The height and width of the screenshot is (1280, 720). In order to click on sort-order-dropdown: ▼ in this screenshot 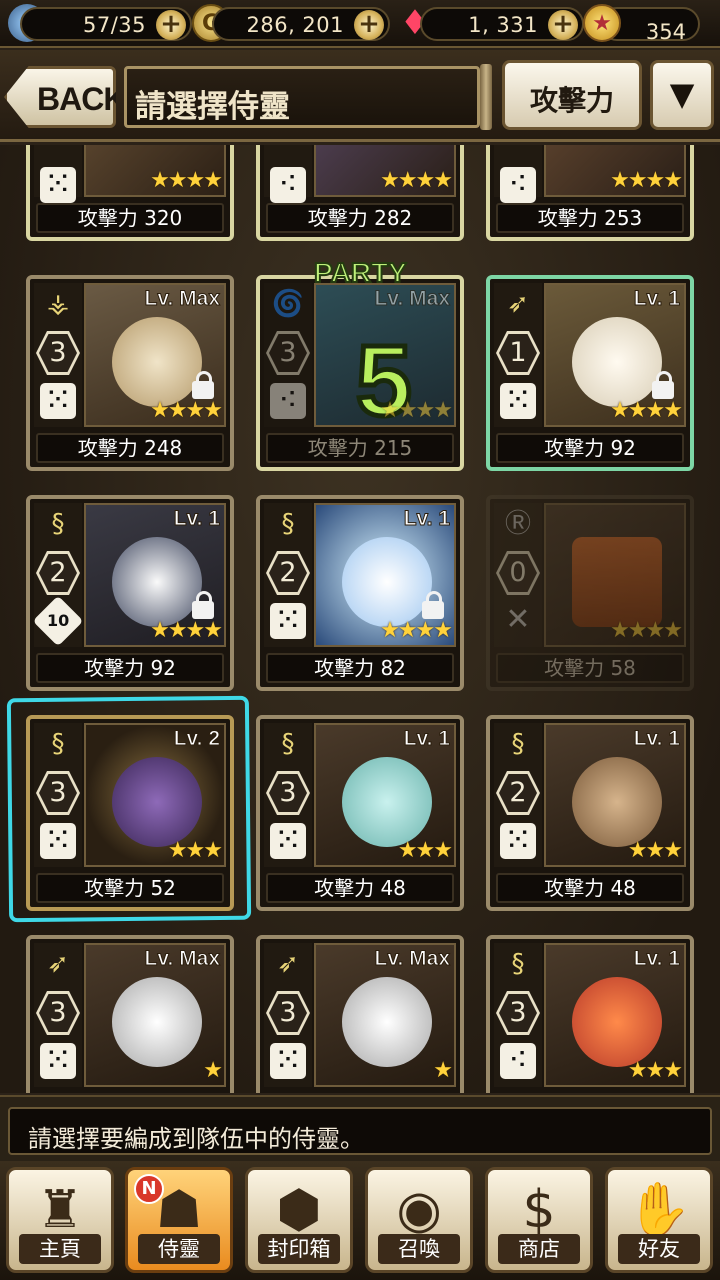, I will do `click(682, 95)`.